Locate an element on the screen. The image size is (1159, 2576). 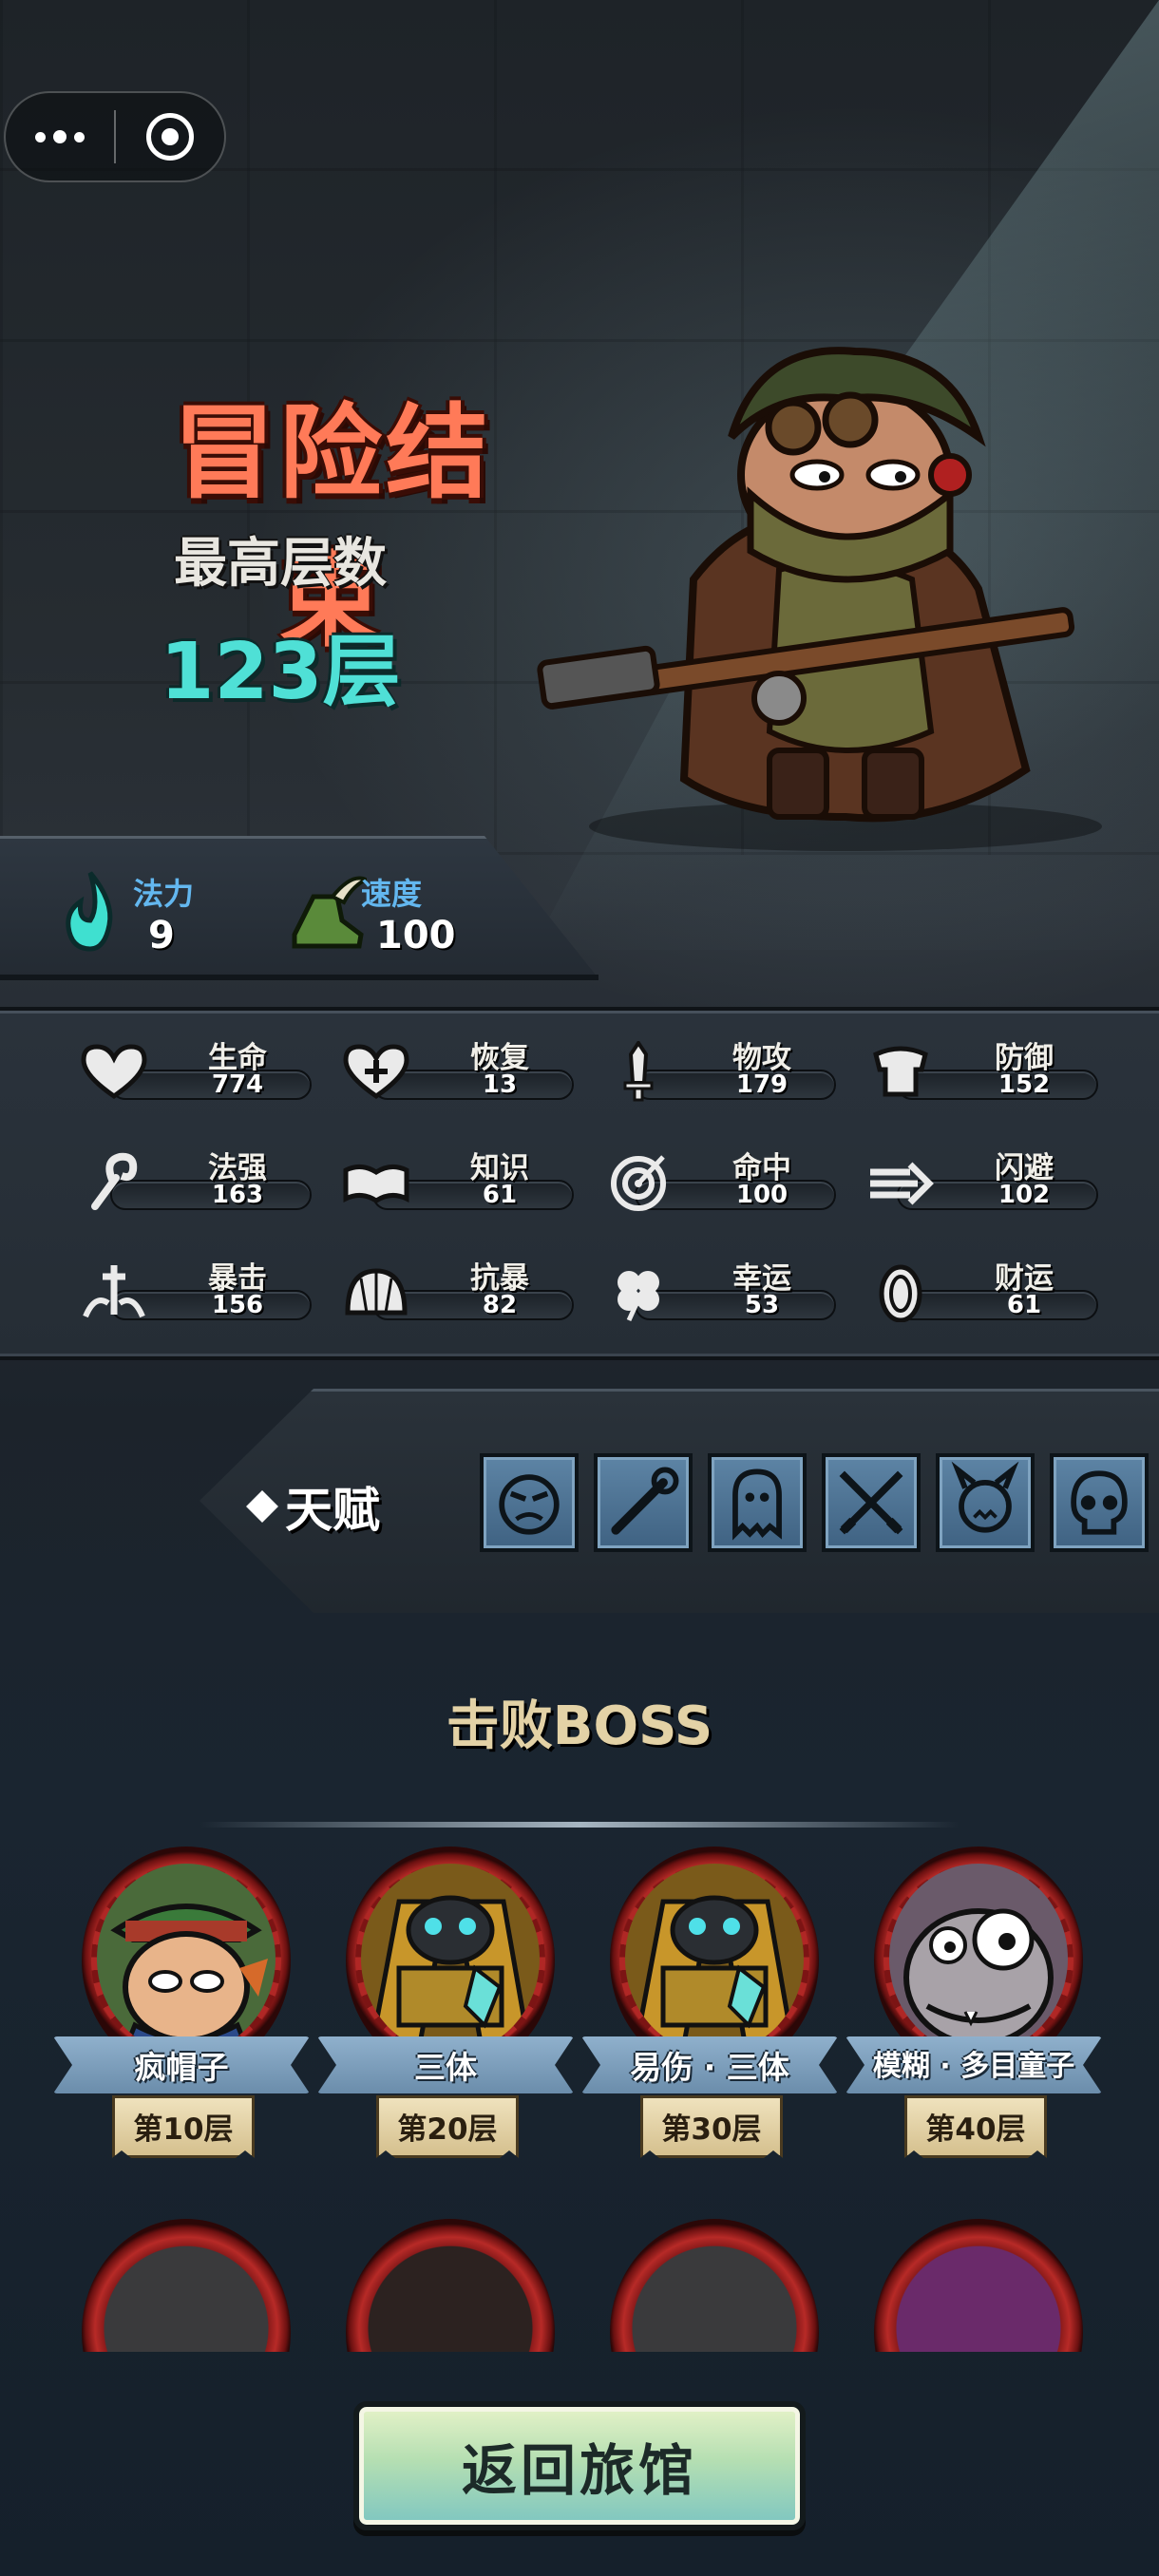
boss-name: 疯帽子 is located at coordinates (181, 2067).